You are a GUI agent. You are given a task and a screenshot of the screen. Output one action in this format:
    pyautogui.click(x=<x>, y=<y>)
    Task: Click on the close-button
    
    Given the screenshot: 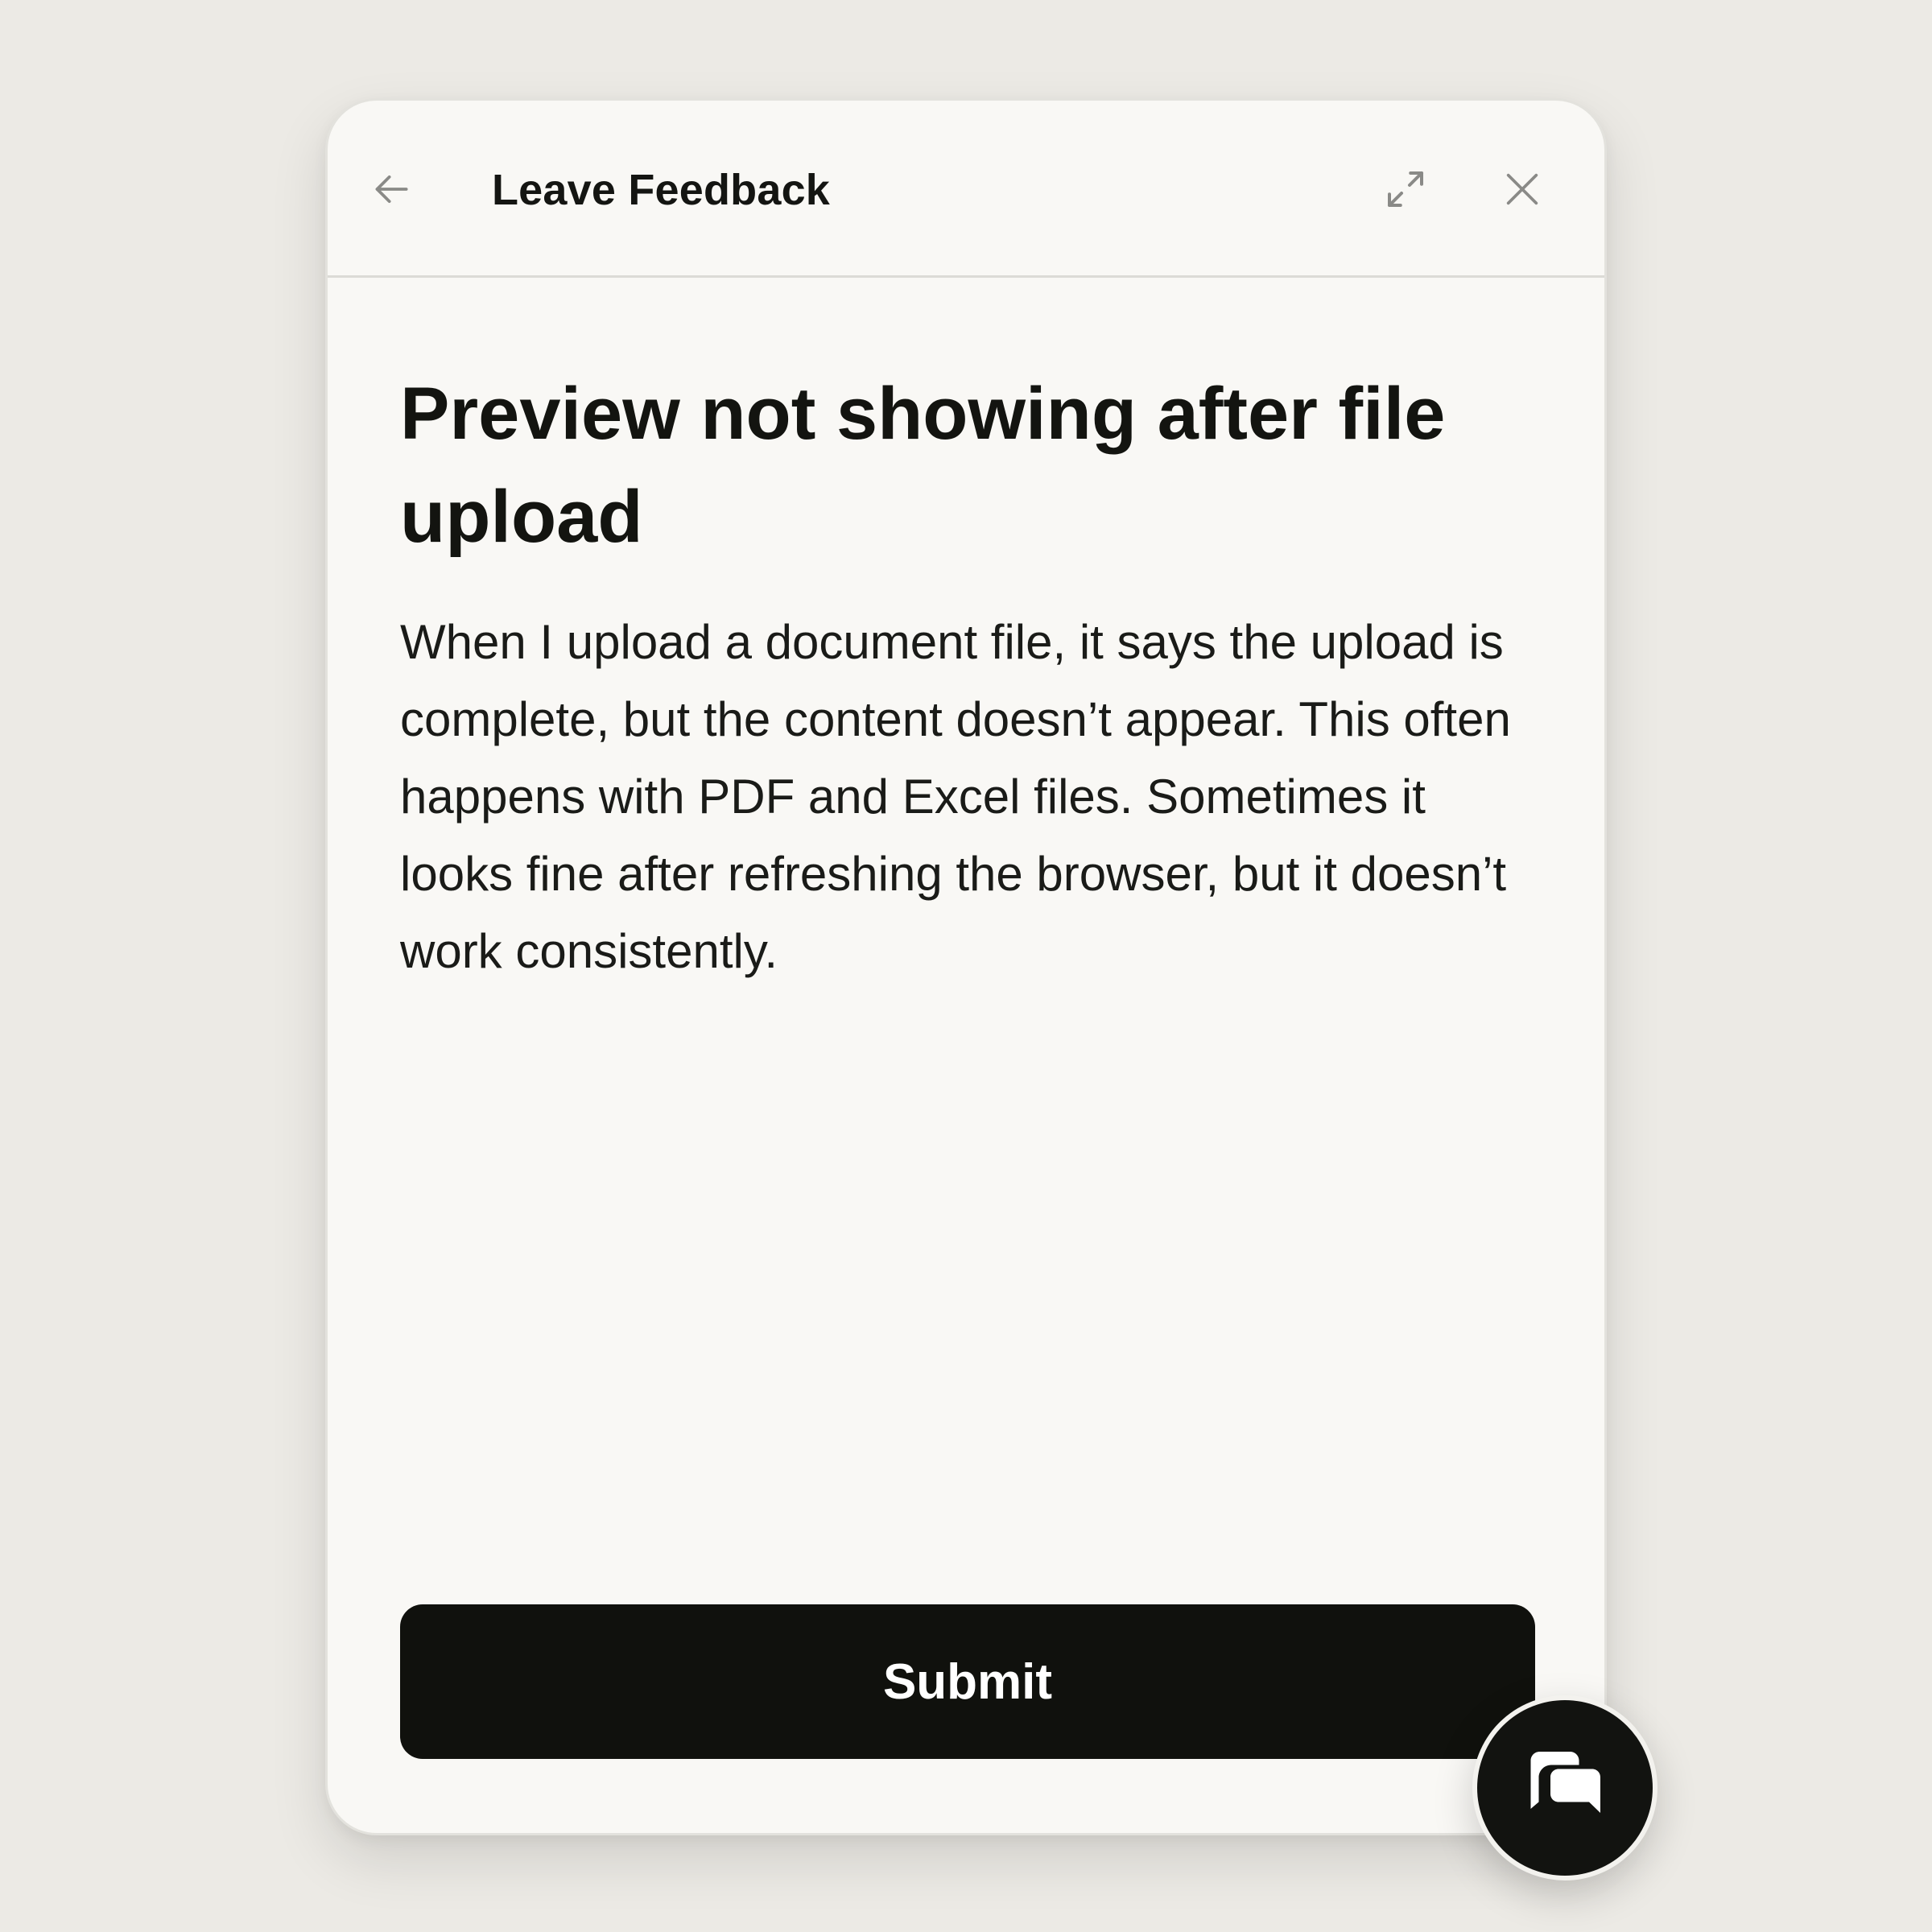 What is the action you would take?
    pyautogui.click(x=1522, y=189)
    